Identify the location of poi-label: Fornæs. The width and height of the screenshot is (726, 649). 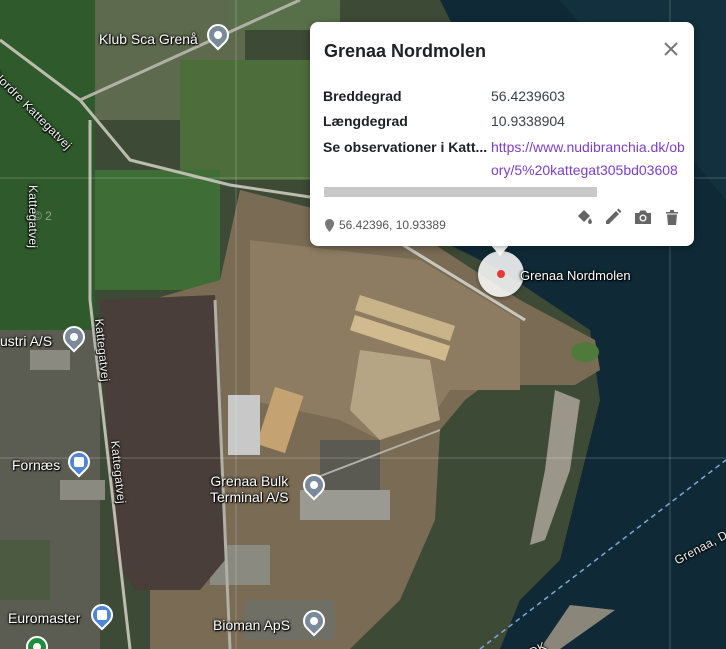
(36, 465).